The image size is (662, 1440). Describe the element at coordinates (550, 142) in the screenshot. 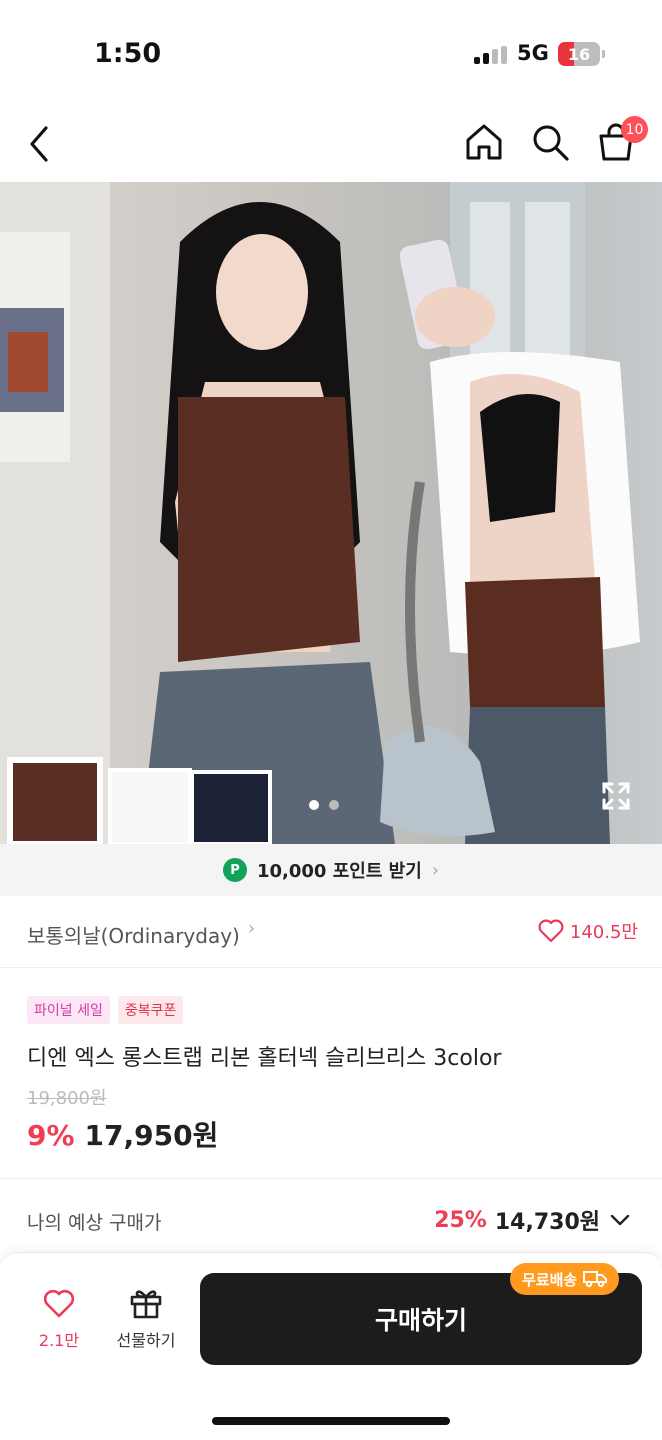

I see `search-icon` at that location.